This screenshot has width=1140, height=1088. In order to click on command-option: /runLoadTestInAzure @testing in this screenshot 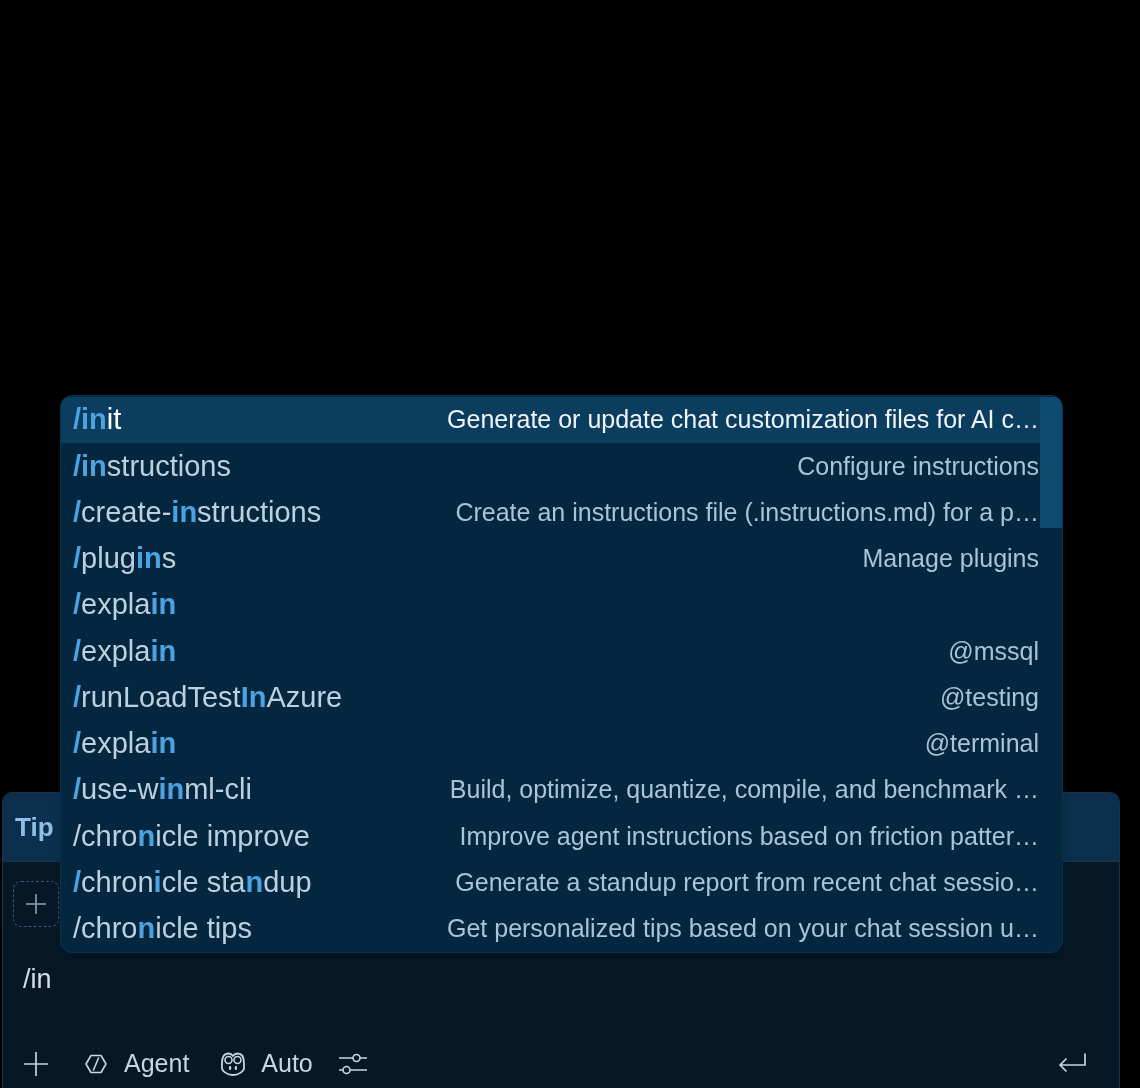, I will do `click(550, 697)`.